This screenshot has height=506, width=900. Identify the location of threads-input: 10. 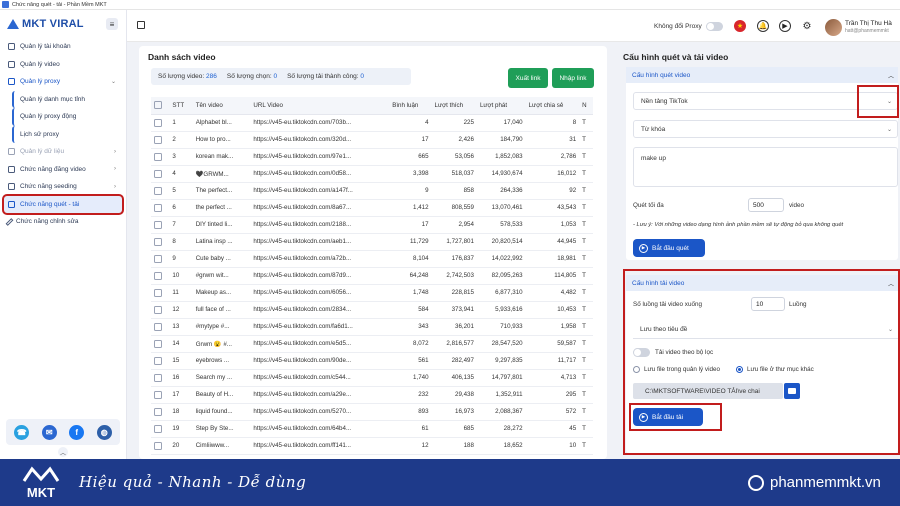
(768, 304).